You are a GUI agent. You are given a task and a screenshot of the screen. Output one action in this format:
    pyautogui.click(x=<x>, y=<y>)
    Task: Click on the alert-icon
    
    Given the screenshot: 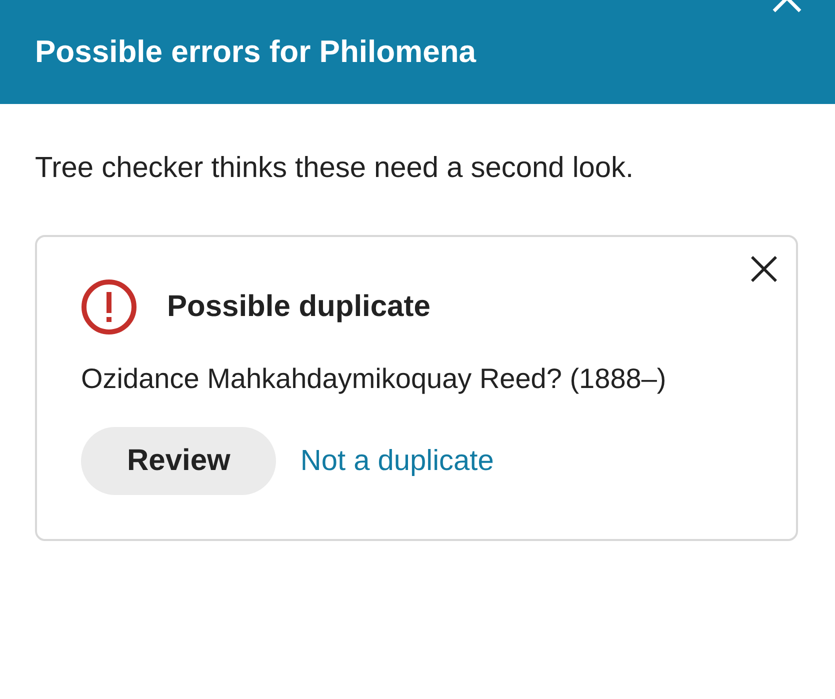 What is the action you would take?
    pyautogui.click(x=109, y=307)
    